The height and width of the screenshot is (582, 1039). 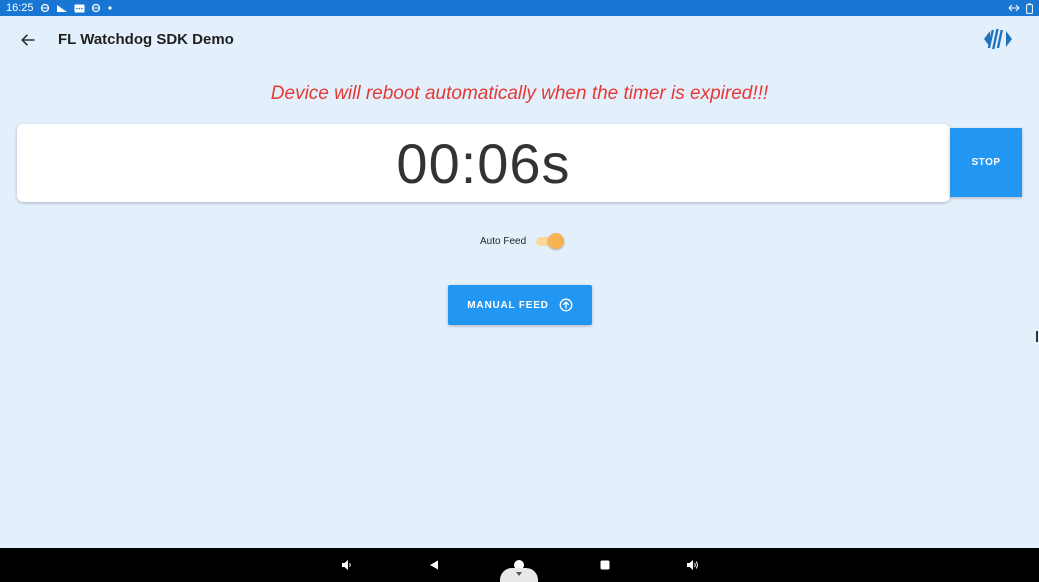 I want to click on signal-icon, so click(x=62, y=8).